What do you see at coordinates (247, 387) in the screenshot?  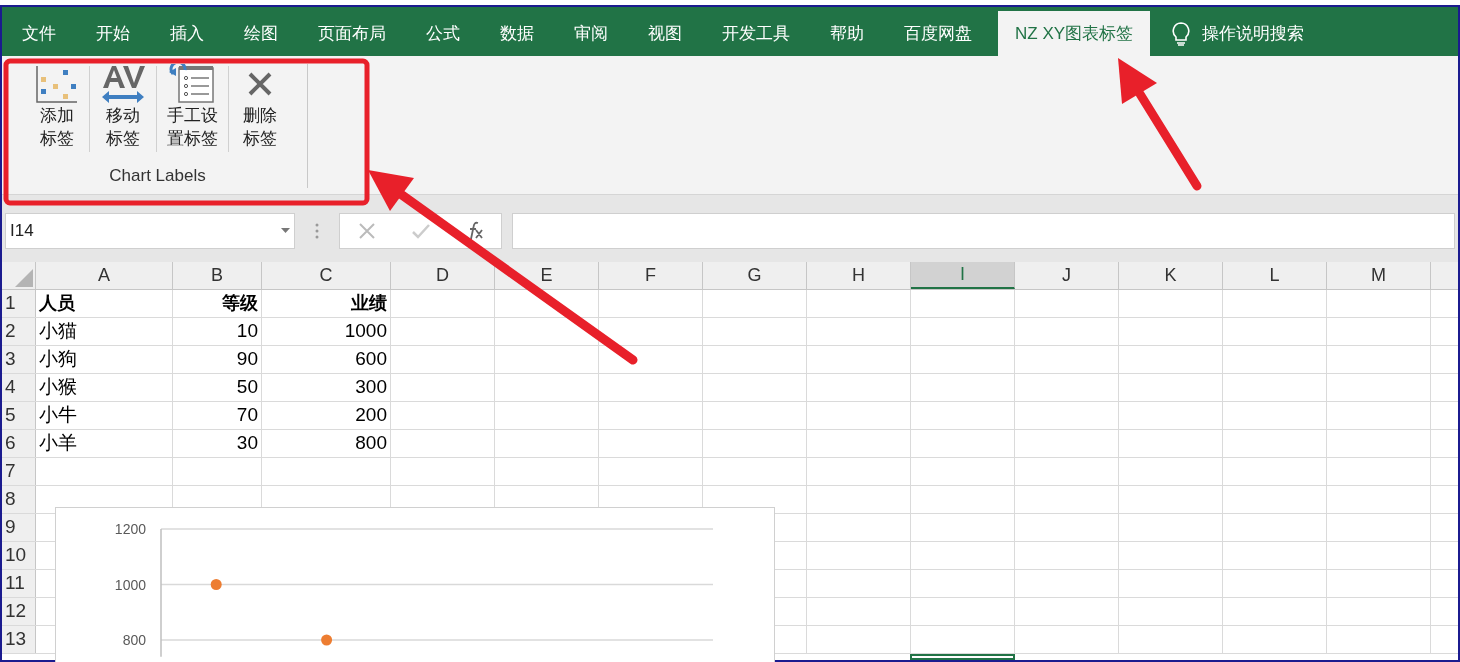 I see `table-cell-text: 50` at bounding box center [247, 387].